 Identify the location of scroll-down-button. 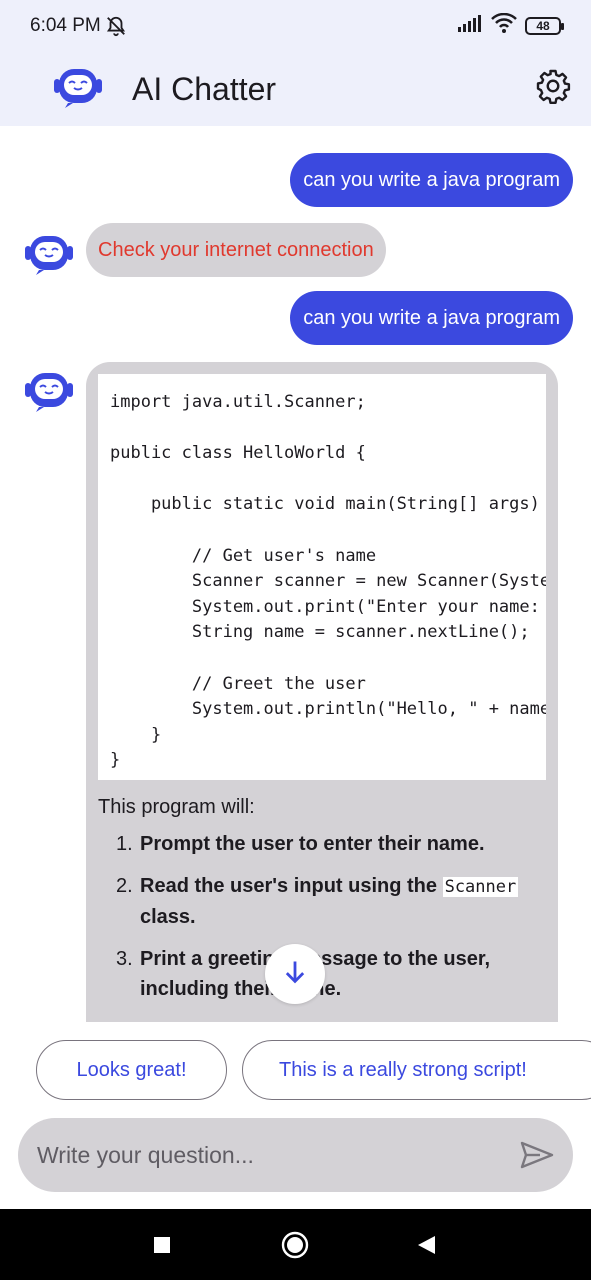
(295, 974).